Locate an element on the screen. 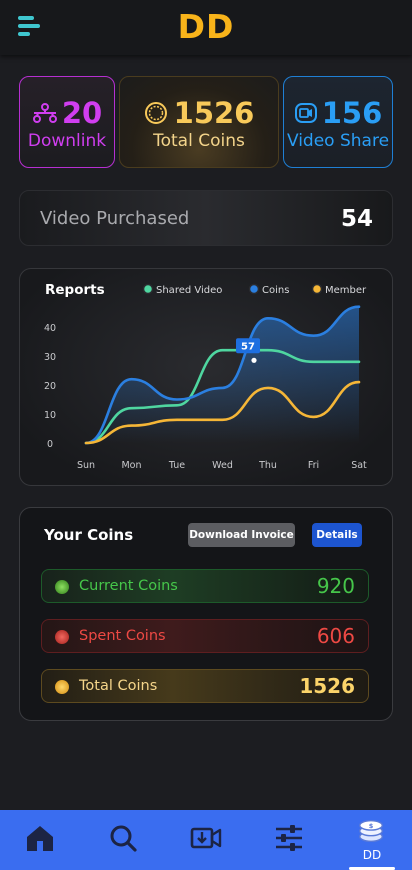 This screenshot has width=412, height=870. spent-coins-row: Spent Coins 606 is located at coordinates (205, 636).